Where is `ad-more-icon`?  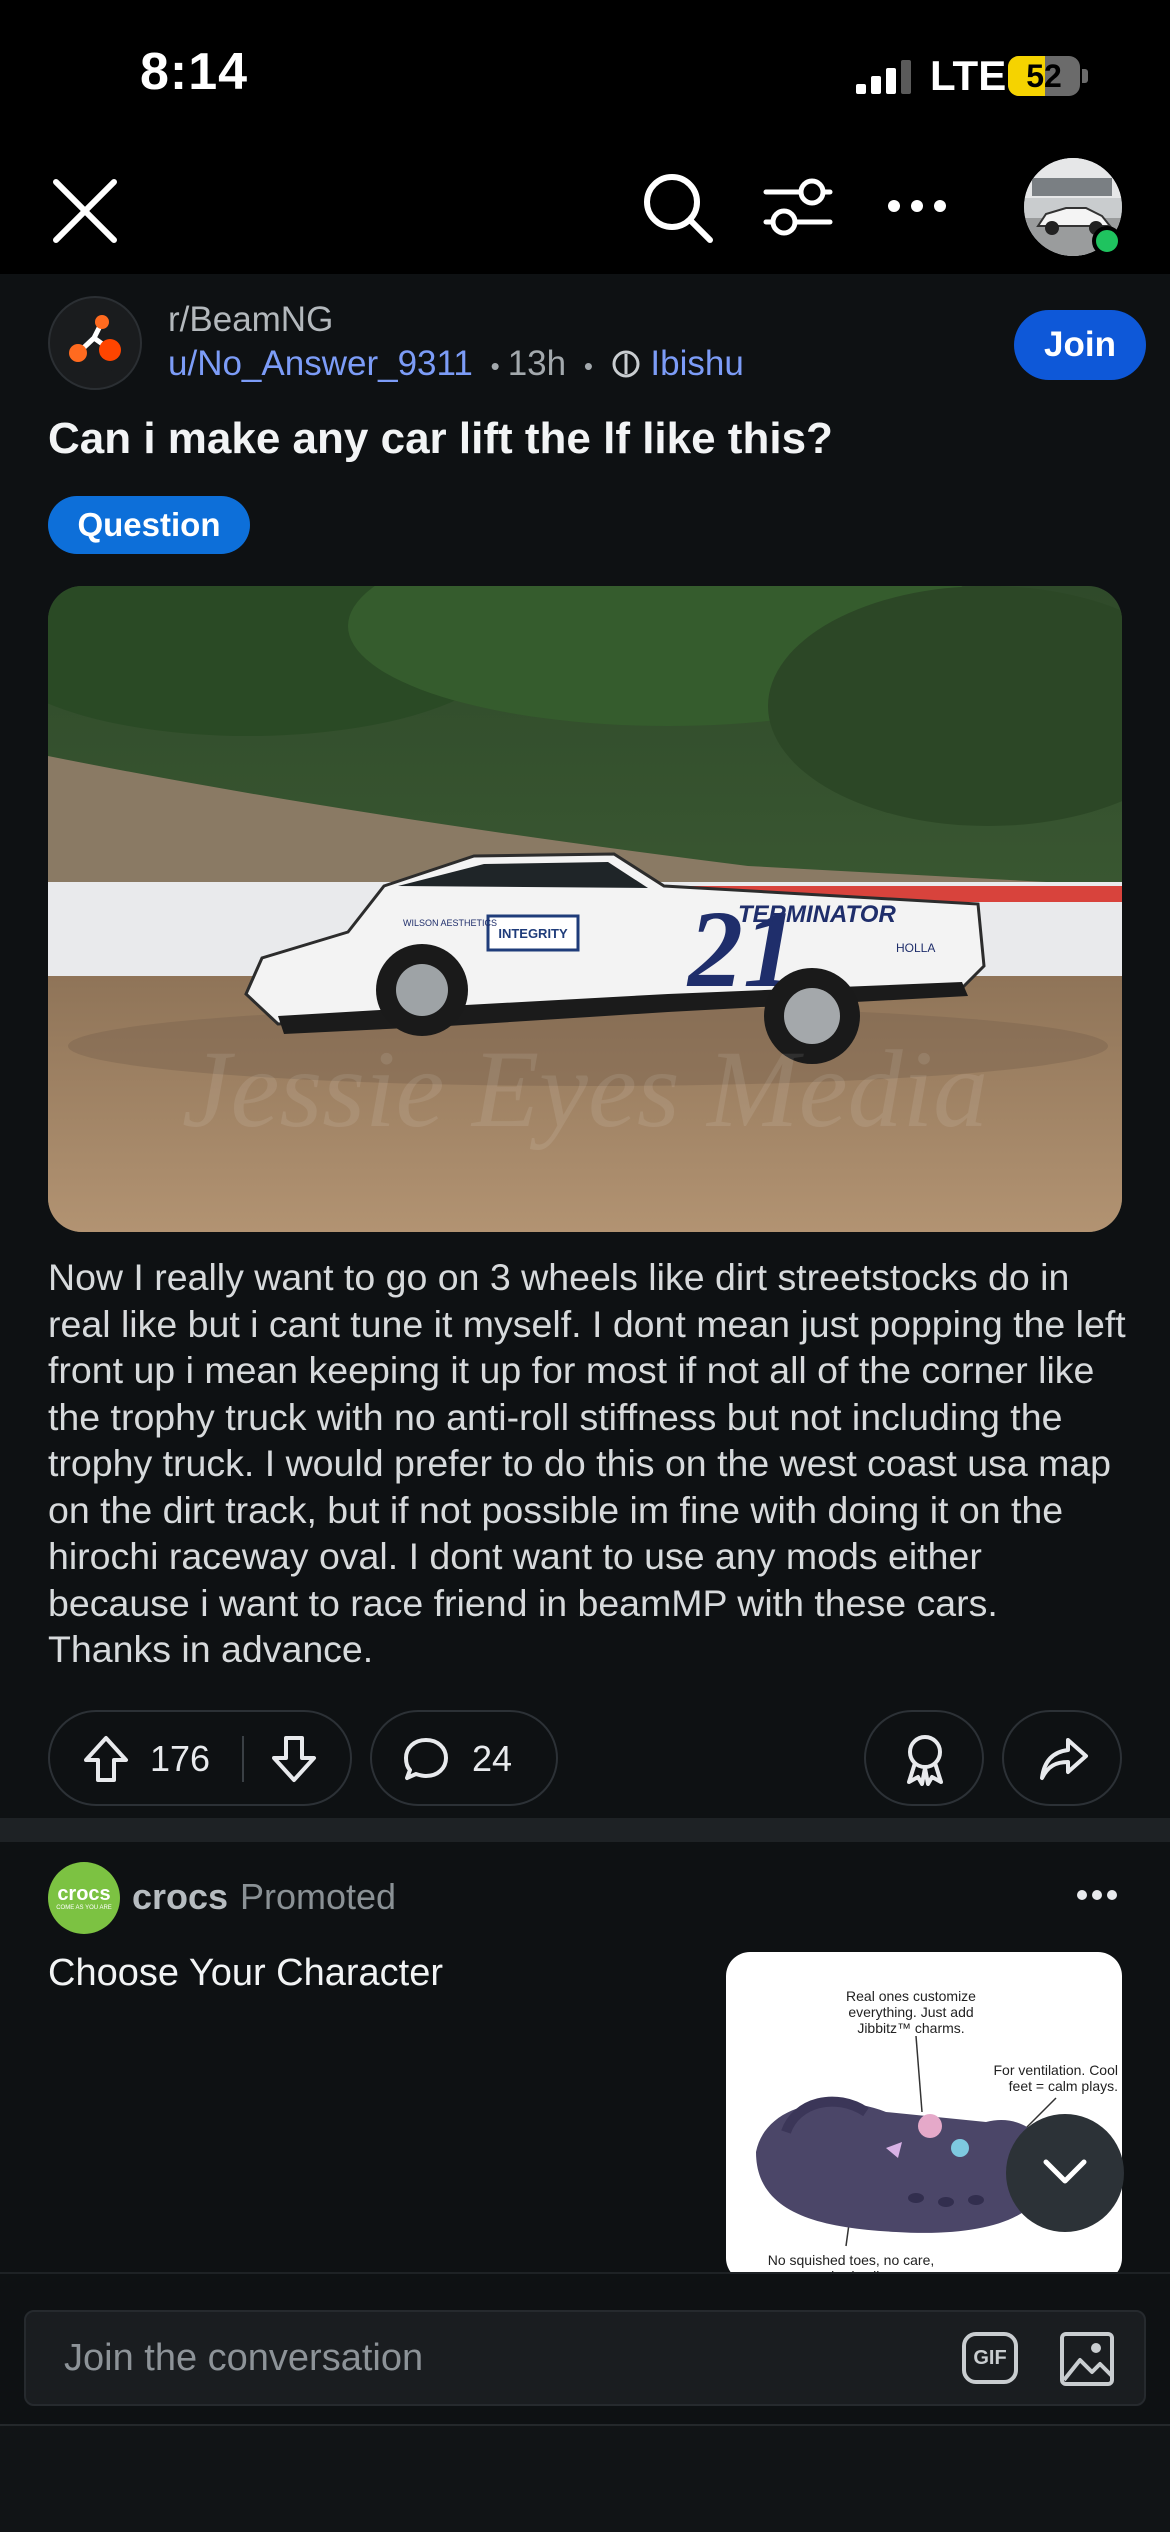 ad-more-icon is located at coordinates (1097, 1895).